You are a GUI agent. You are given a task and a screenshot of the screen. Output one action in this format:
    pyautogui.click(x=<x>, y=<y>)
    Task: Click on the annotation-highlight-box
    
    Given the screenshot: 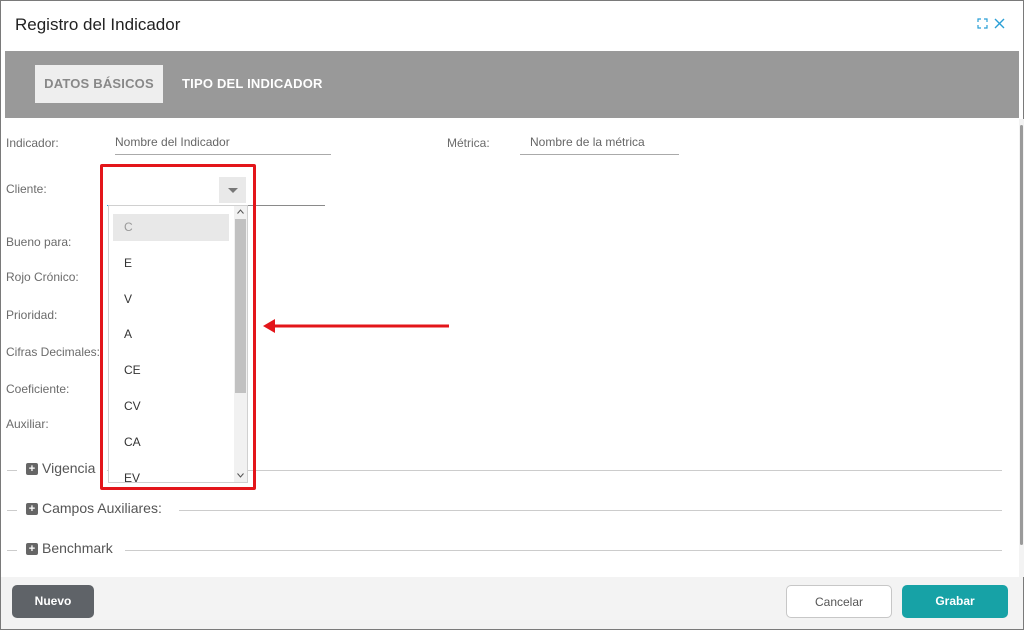 What is the action you would take?
    pyautogui.click(x=178, y=327)
    